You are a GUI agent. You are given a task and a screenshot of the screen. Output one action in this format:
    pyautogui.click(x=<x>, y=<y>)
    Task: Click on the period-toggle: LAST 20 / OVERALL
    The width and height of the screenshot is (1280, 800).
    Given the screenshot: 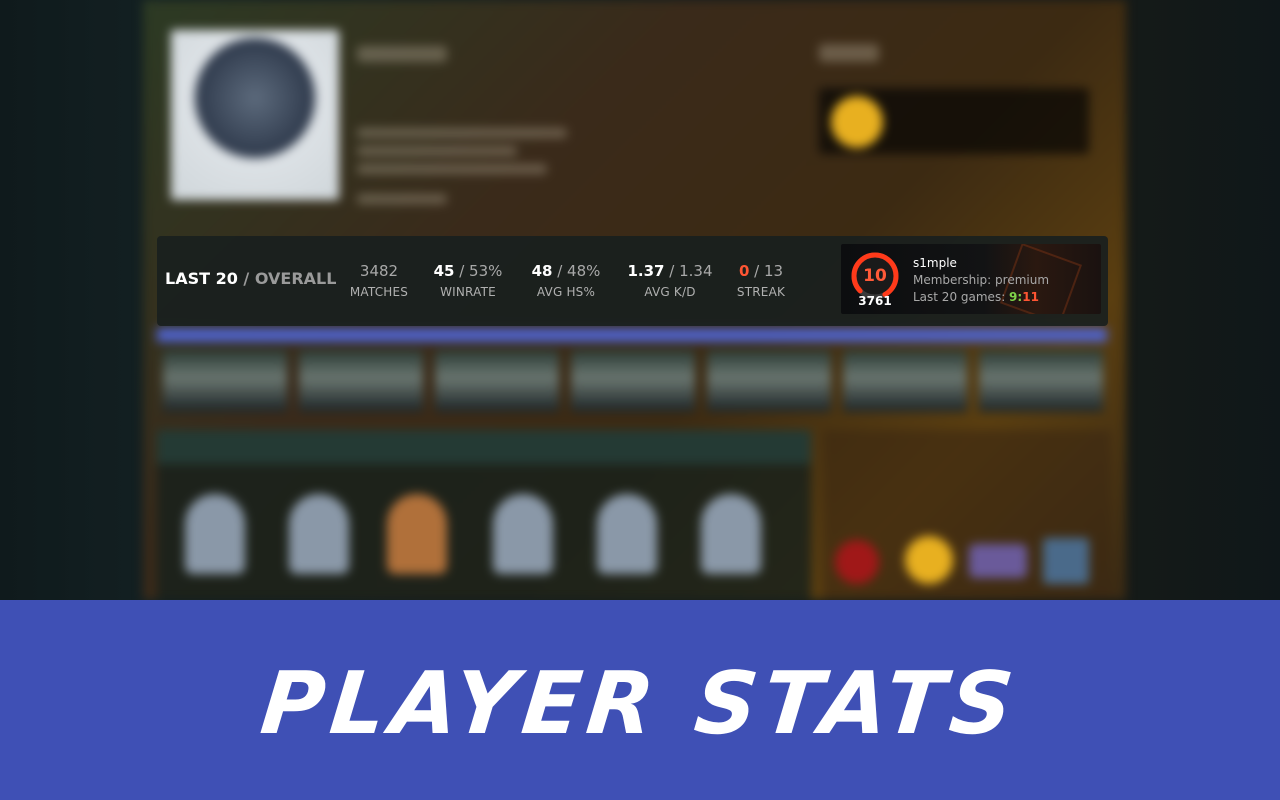 What is the action you would take?
    pyautogui.click(x=250, y=278)
    